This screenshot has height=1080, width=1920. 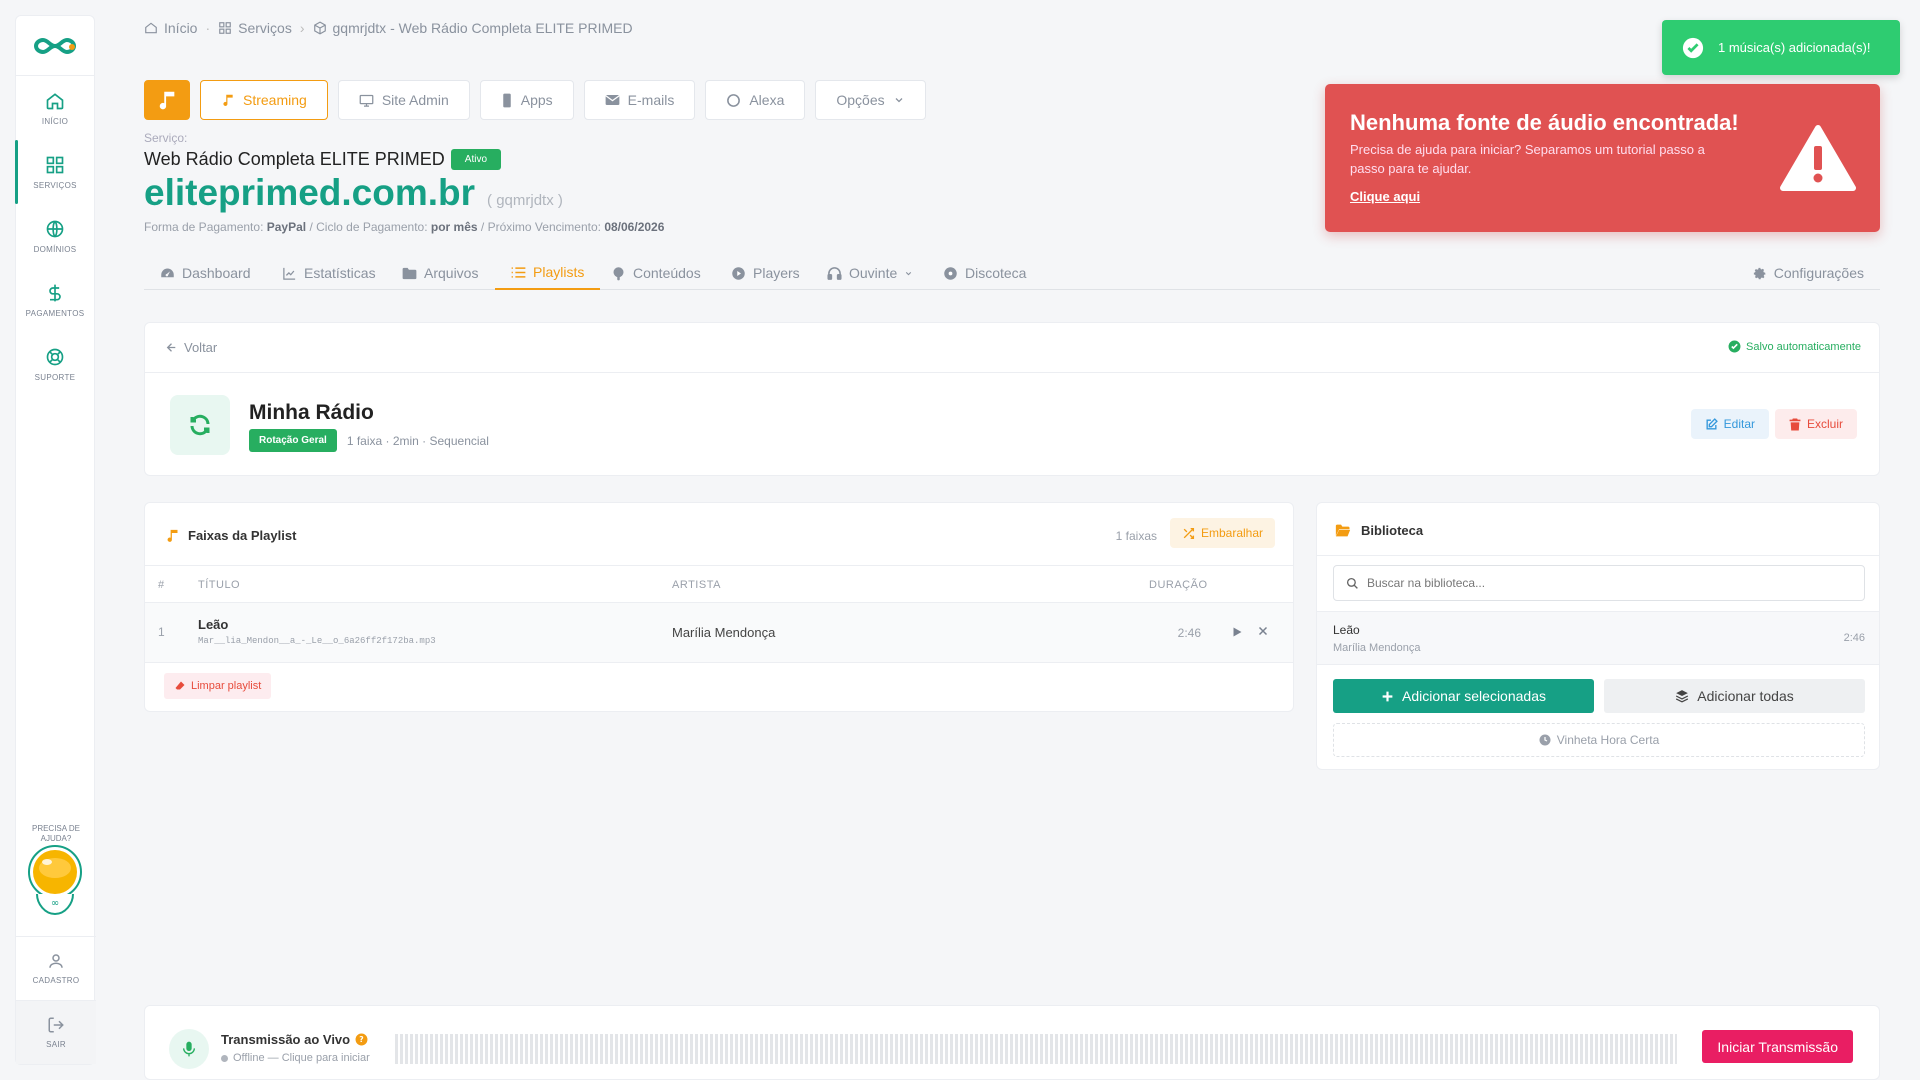 What do you see at coordinates (409, 273) in the screenshot?
I see `folder-icon` at bounding box center [409, 273].